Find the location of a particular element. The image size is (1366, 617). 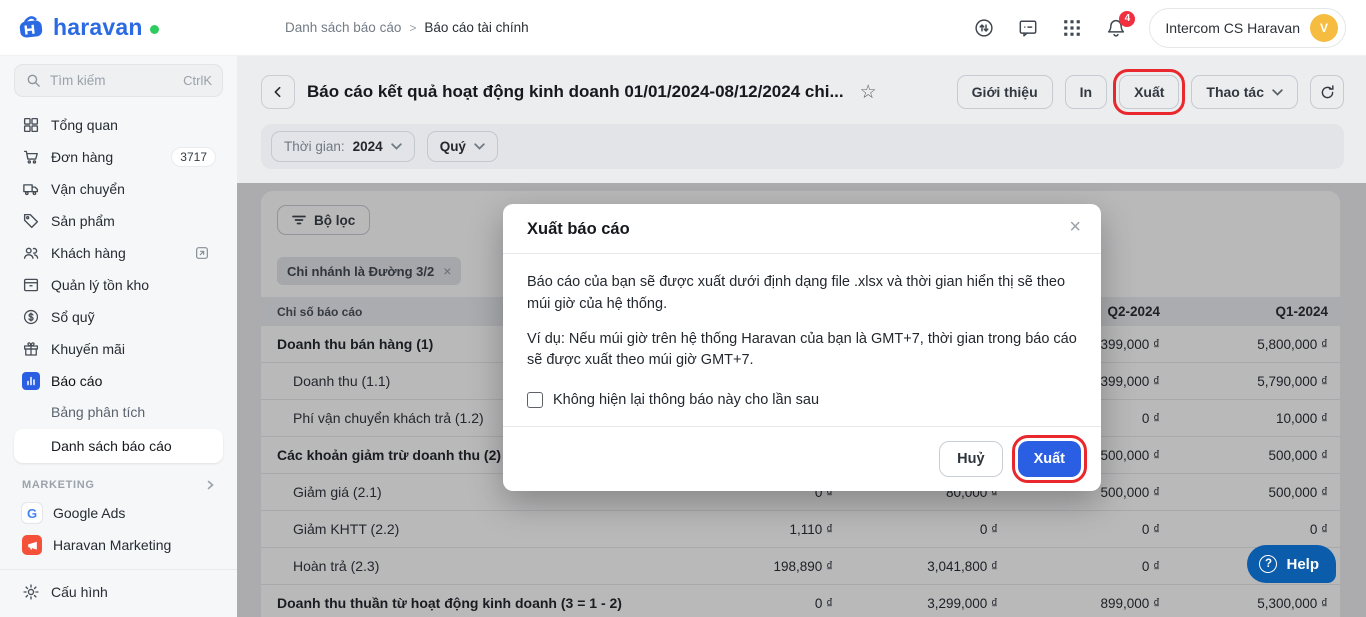

sidebar-item-haravan-marketing: Haravan Marketing is located at coordinates (118, 545).